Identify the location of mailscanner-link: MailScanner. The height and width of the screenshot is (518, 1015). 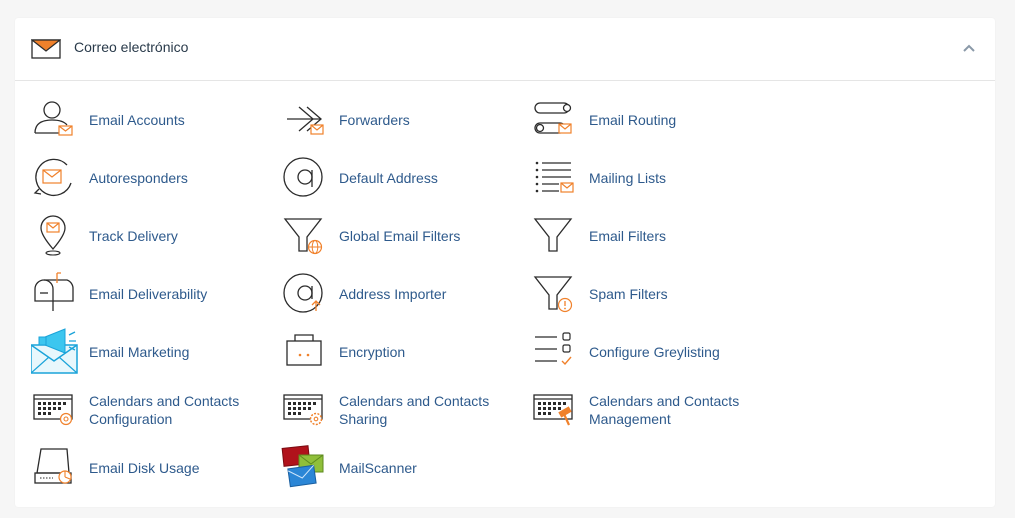
(401, 468).